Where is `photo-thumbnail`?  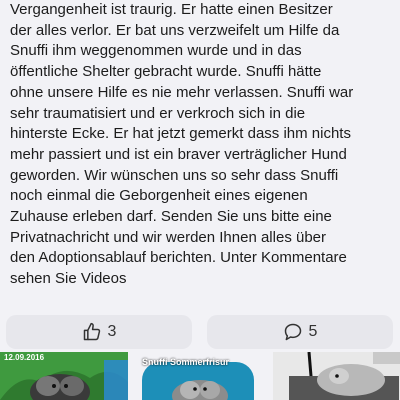
photo-thumbnail is located at coordinates (336, 376).